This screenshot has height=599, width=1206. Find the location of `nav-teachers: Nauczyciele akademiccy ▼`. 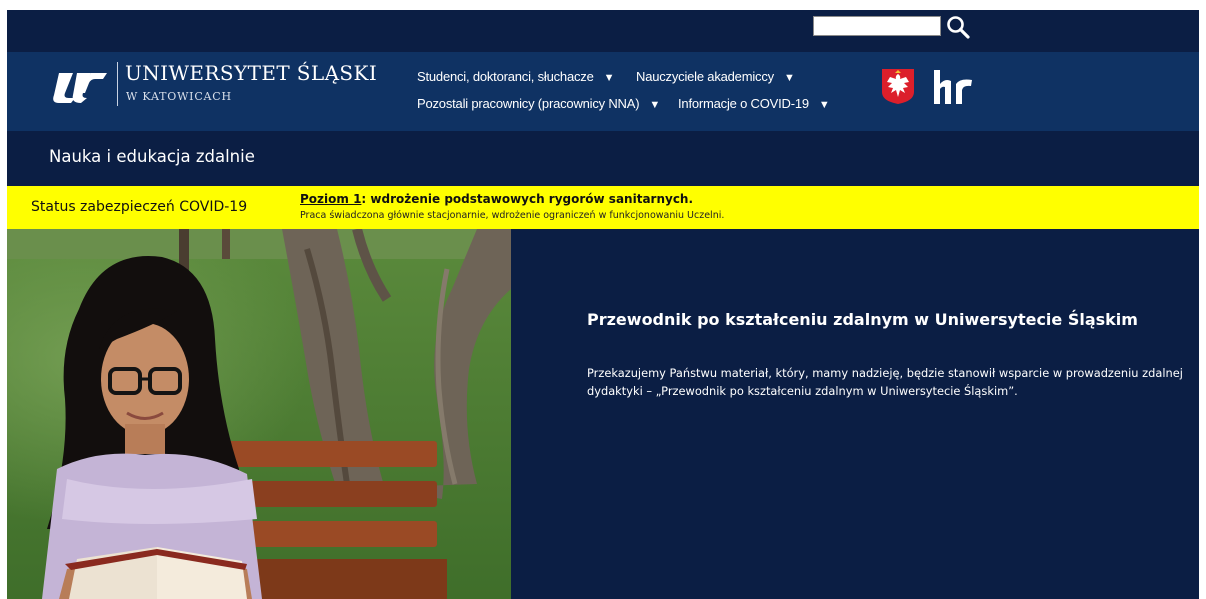

nav-teachers: Nauczyciele akademiccy ▼ is located at coordinates (715, 76).